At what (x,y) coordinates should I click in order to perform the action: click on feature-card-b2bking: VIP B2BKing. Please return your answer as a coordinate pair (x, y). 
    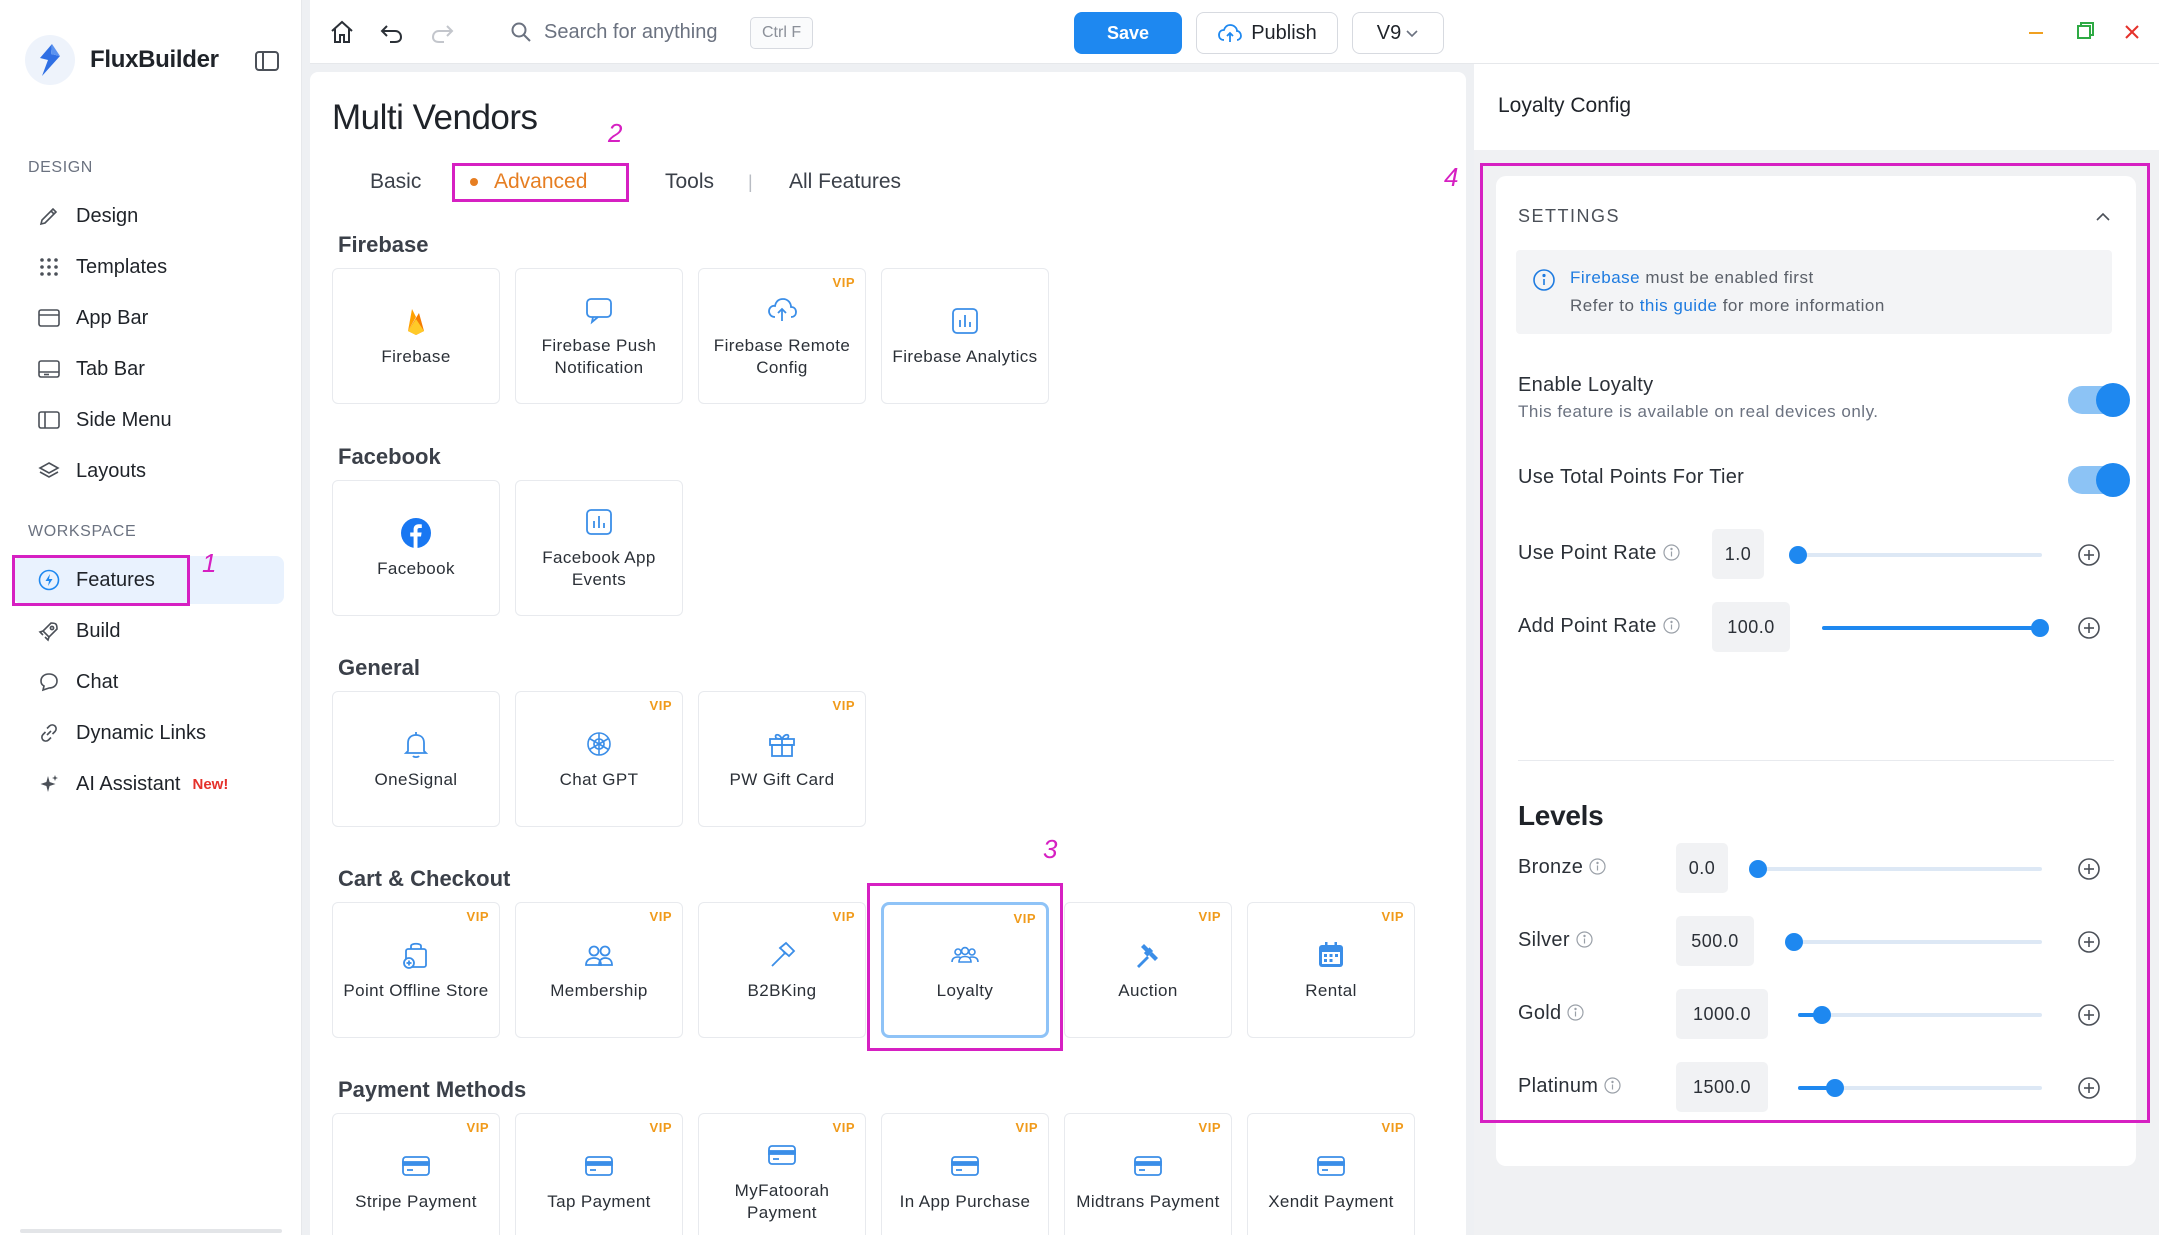
    Looking at the image, I should click on (782, 970).